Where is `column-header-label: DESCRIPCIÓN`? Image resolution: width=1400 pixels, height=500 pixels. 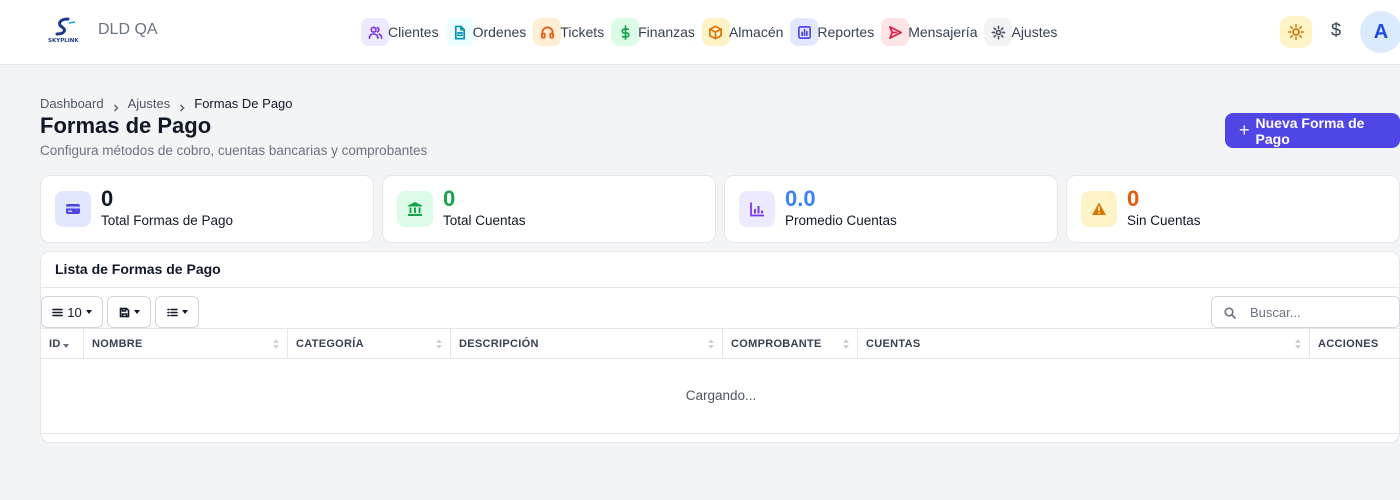
column-header-label: DESCRIPCIÓN is located at coordinates (499, 344).